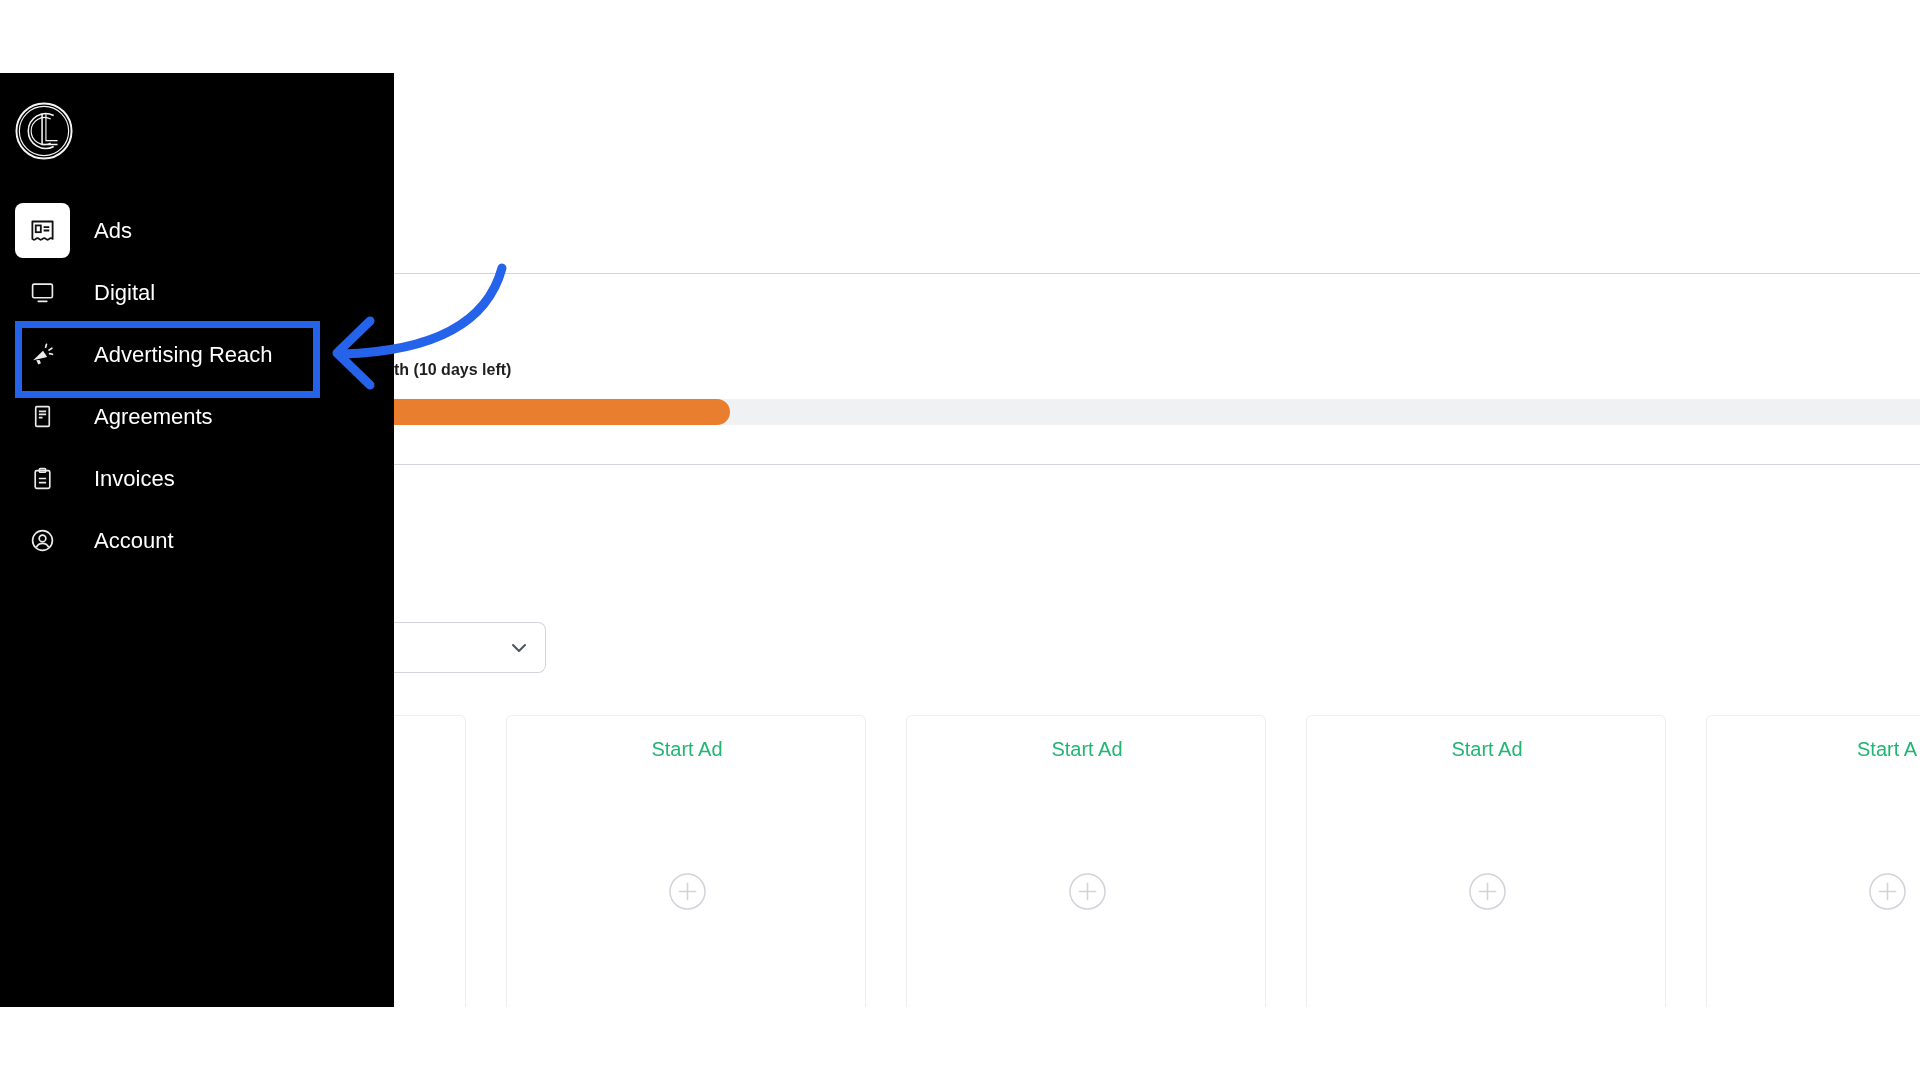 The height and width of the screenshot is (1080, 1920). Describe the element at coordinates (90, 478) in the screenshot. I see `nav-item: Invoices` at that location.